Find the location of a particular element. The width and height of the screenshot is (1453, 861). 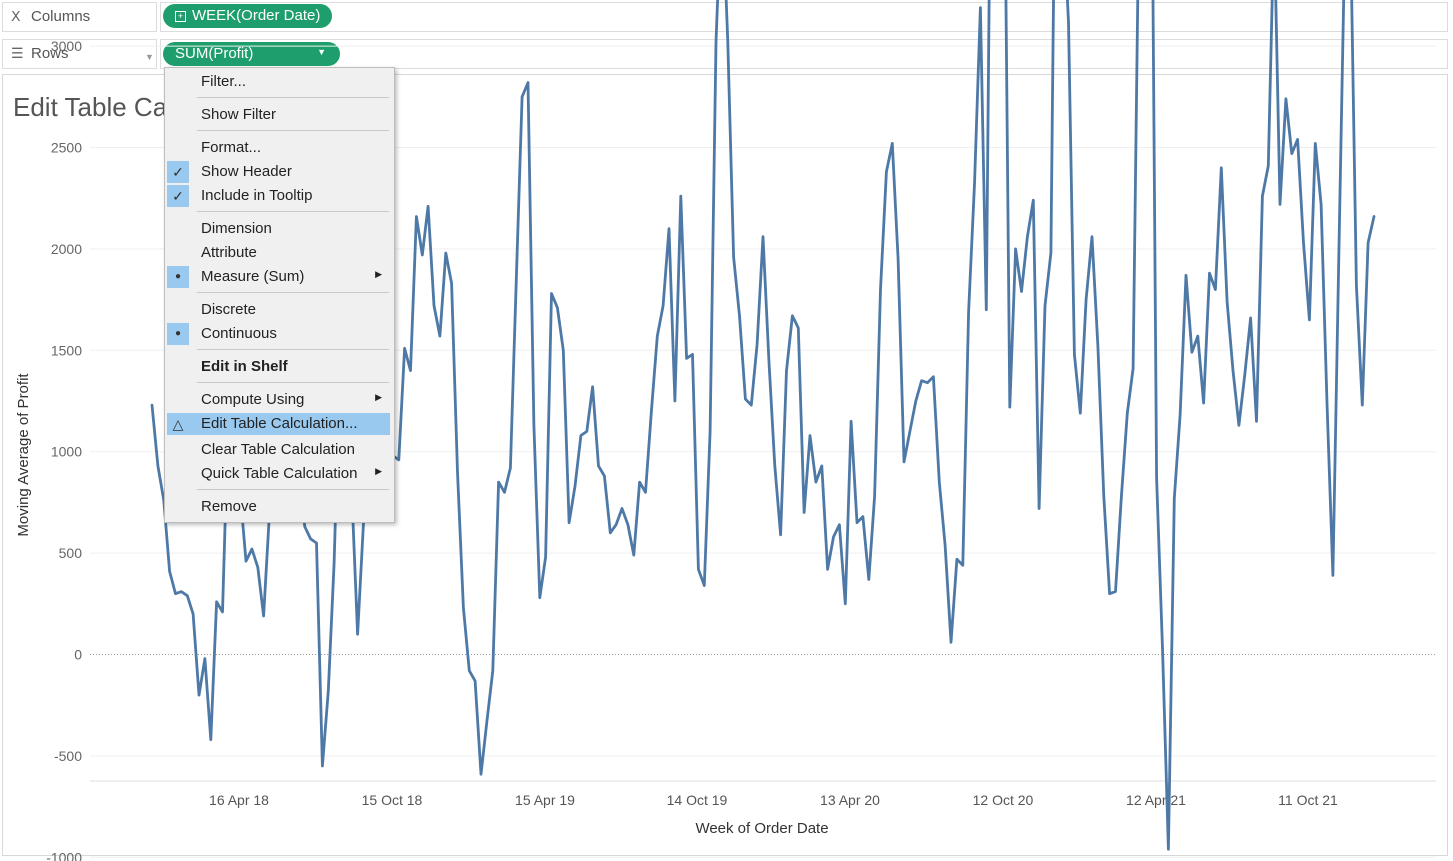

menu-item-dimension: Dimension is located at coordinates (278, 229).